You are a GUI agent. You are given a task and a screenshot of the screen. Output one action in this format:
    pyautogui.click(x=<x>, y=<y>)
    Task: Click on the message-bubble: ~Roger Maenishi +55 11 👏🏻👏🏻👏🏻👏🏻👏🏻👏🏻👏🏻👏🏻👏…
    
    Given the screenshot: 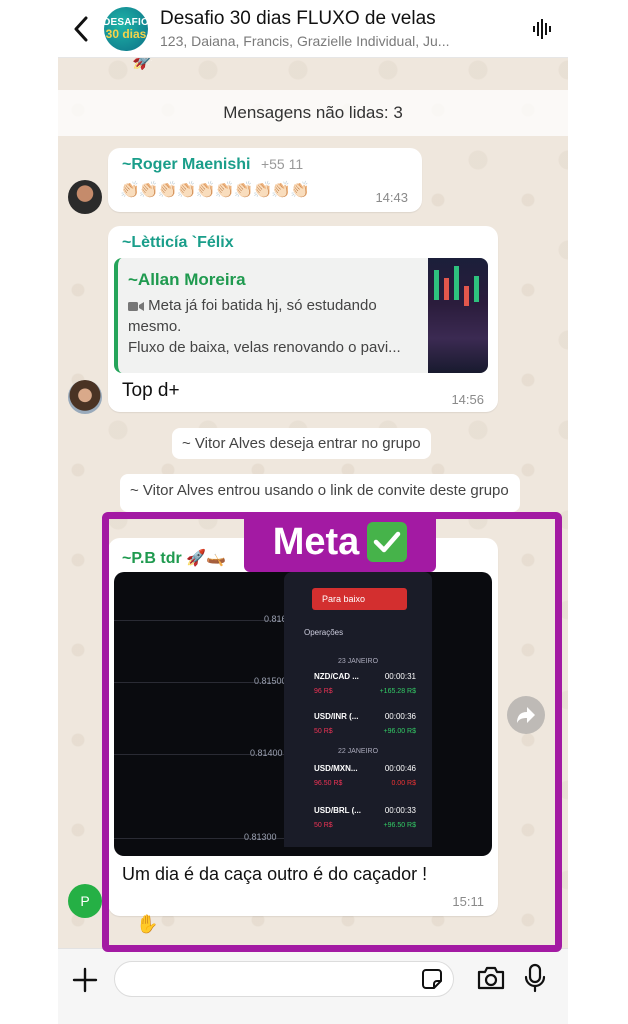 What is the action you would take?
    pyautogui.click(x=265, y=180)
    